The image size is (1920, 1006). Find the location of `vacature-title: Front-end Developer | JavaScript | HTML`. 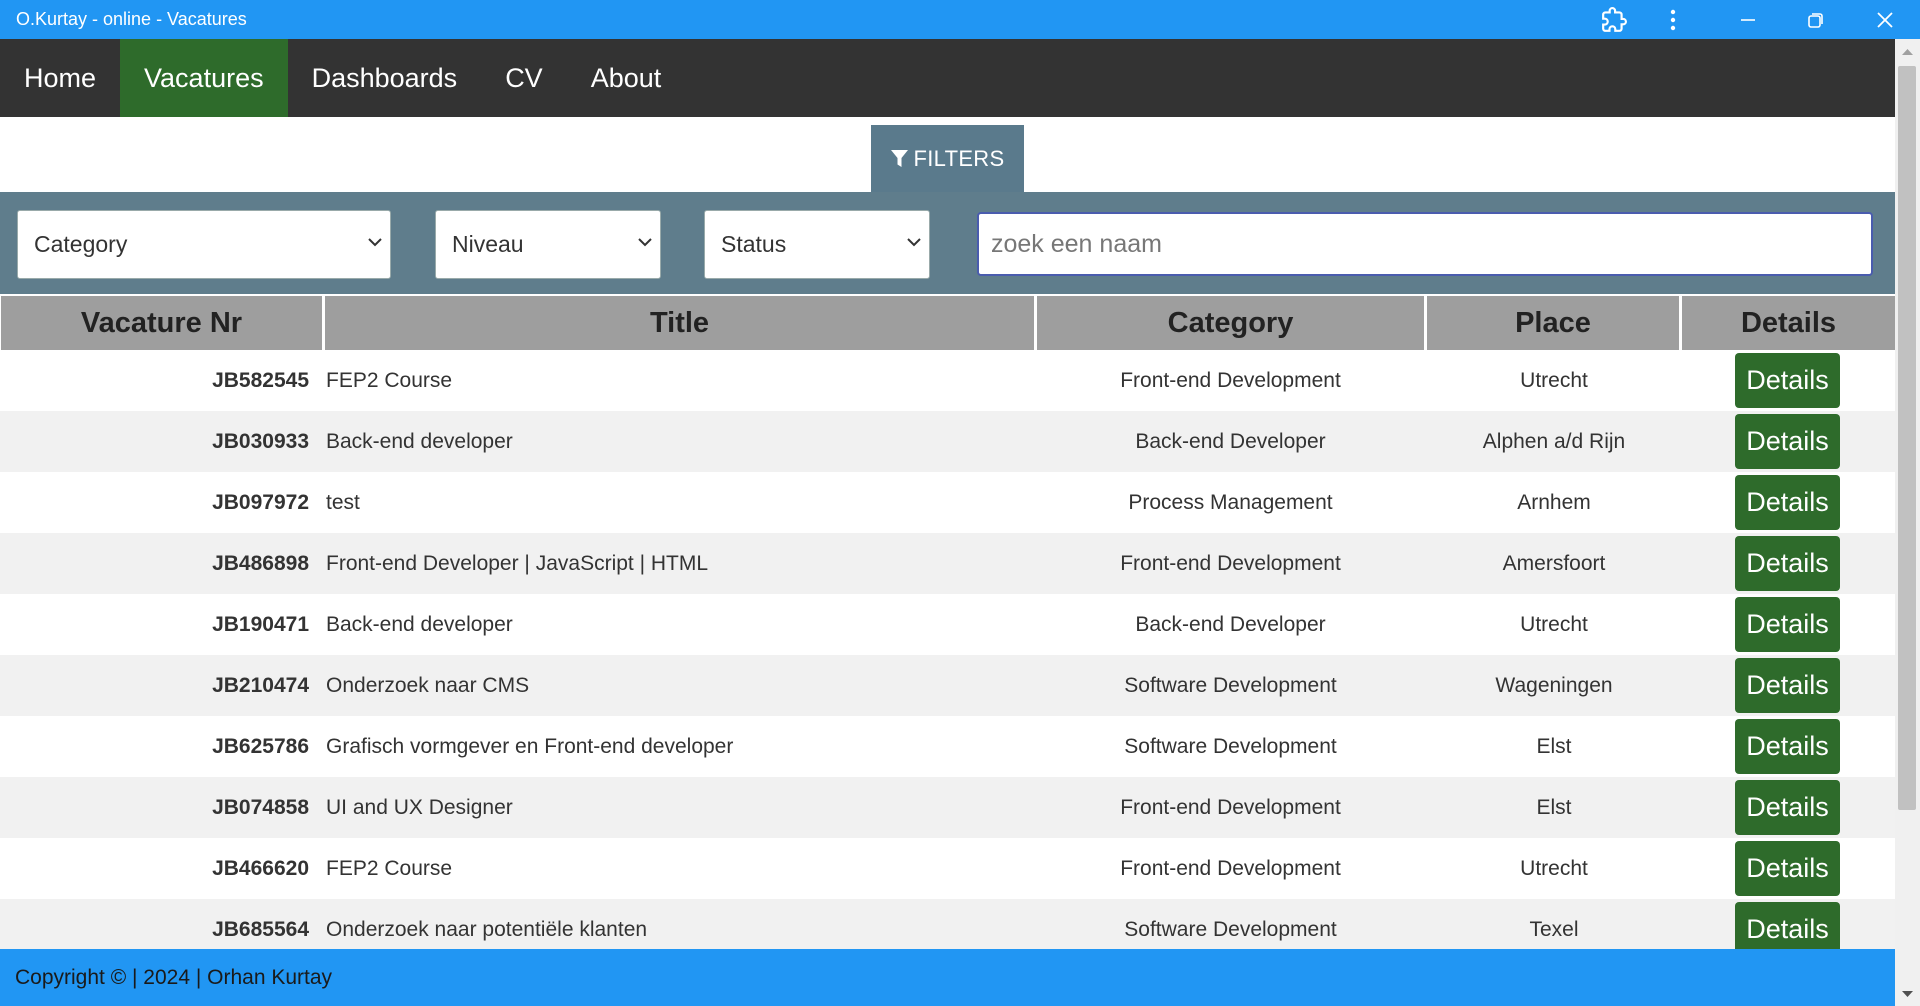

vacature-title: Front-end Developer | JavaScript | HTML is located at coordinates (517, 563).